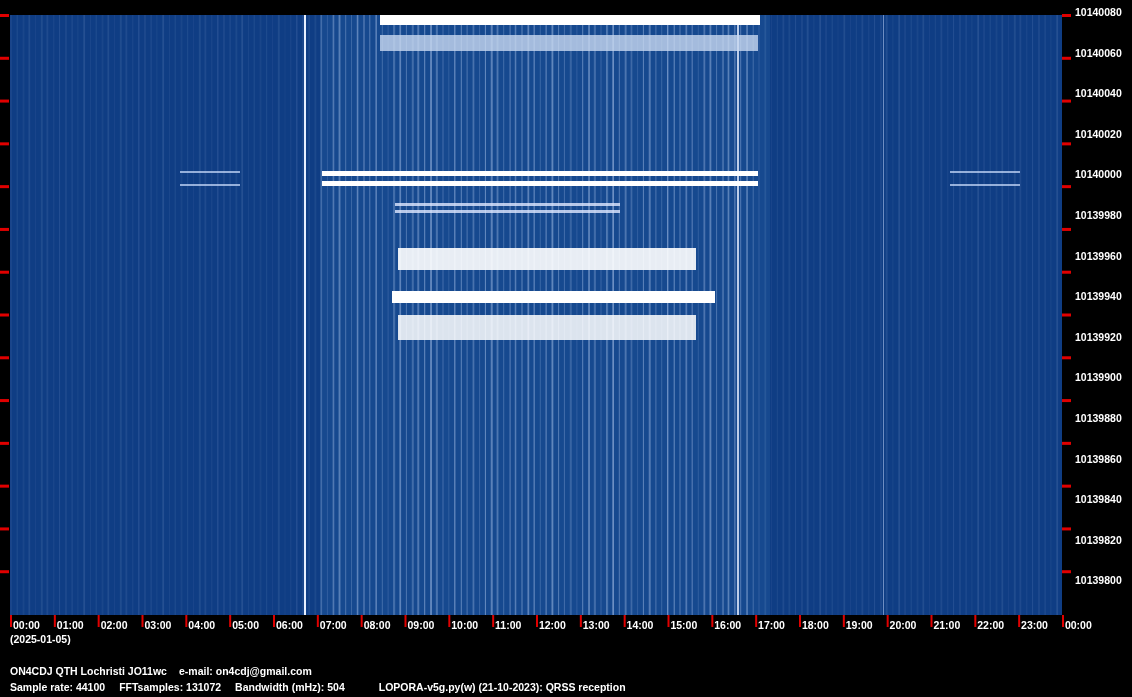  Describe the element at coordinates (333, 625) in the screenshot. I see `time-label: 07:00` at that location.